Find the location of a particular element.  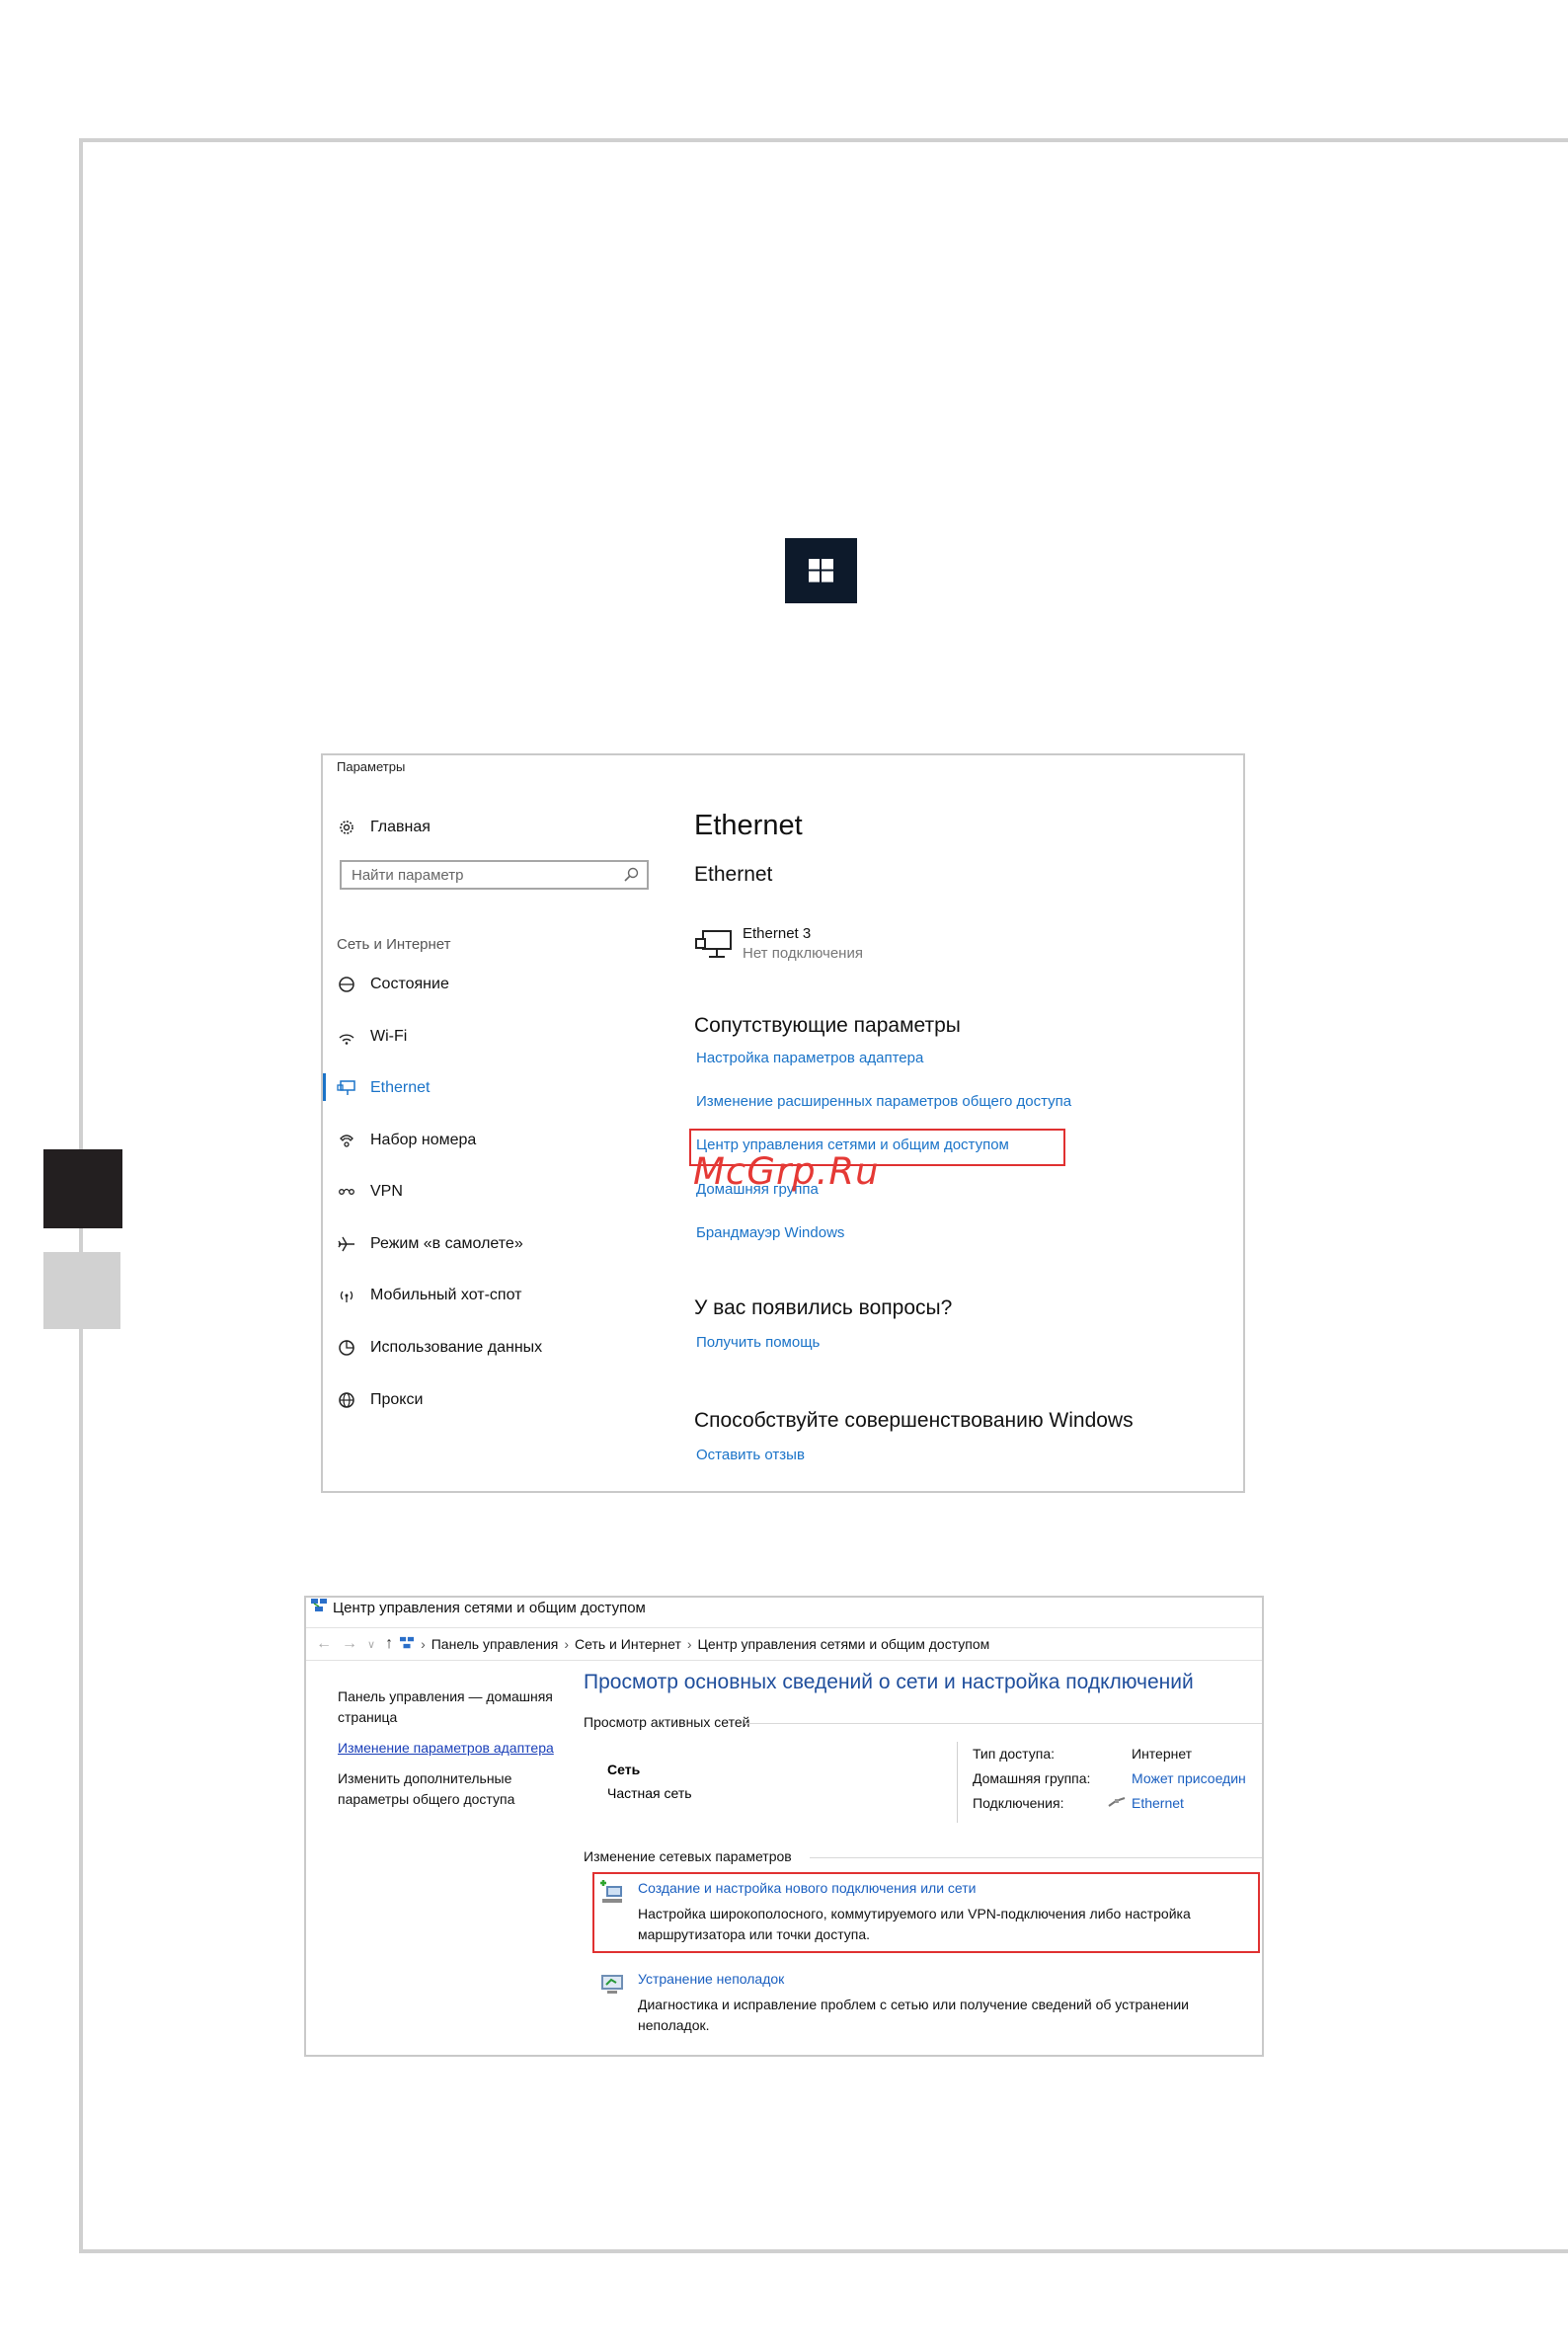

network-name: Сеть is located at coordinates (624, 1770).